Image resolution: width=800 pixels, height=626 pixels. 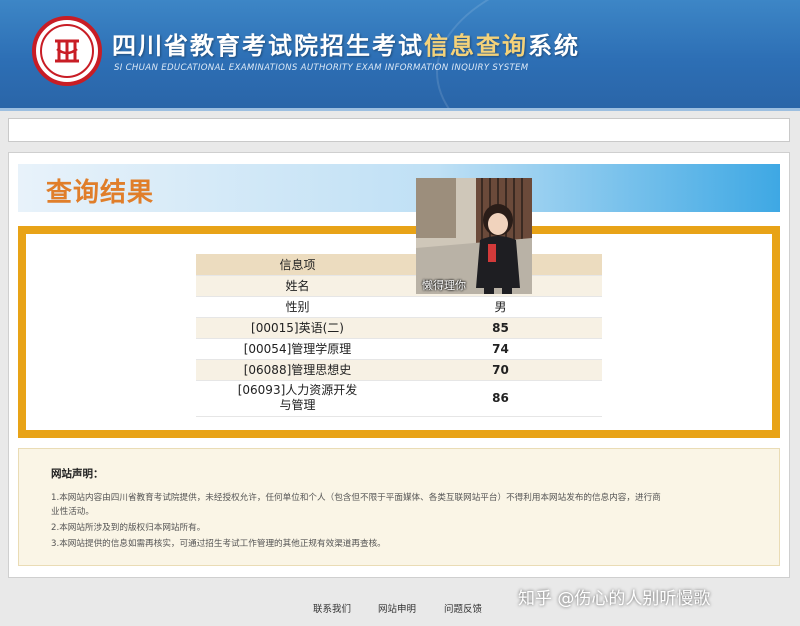 What do you see at coordinates (500, 307) in the screenshot?
I see `row-value: 男` at bounding box center [500, 307].